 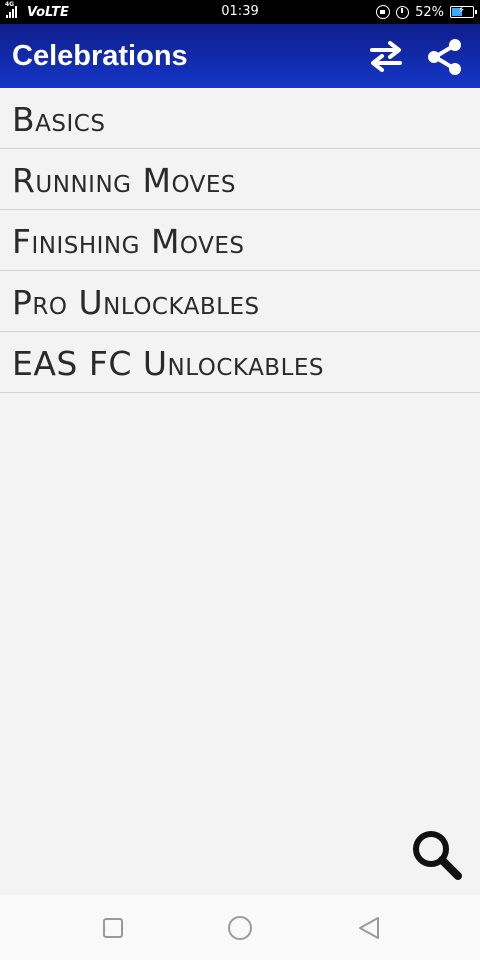 I want to click on share-button, so click(x=445, y=57).